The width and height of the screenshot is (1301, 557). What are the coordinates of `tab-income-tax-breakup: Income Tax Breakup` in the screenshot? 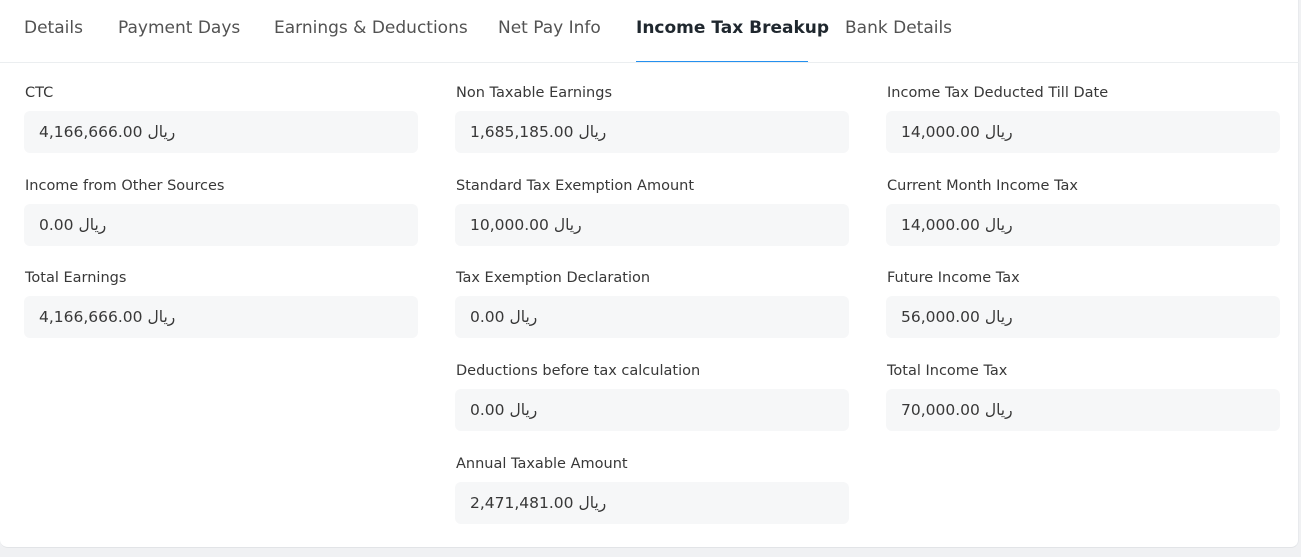 It's located at (732, 31).